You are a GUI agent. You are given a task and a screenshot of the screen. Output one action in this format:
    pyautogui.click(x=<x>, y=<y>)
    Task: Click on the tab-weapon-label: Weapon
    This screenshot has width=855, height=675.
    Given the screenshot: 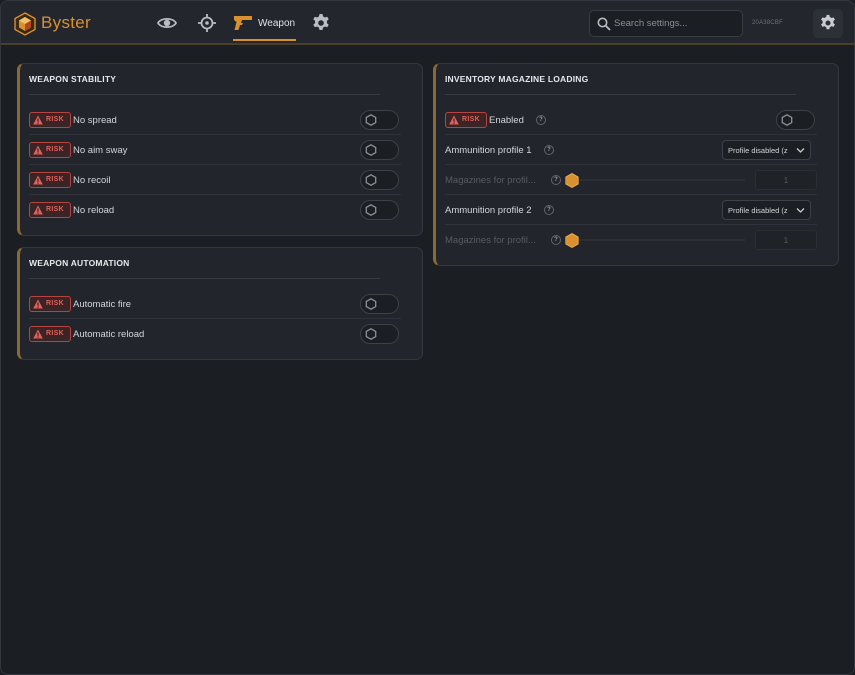 What is the action you would take?
    pyautogui.click(x=277, y=23)
    